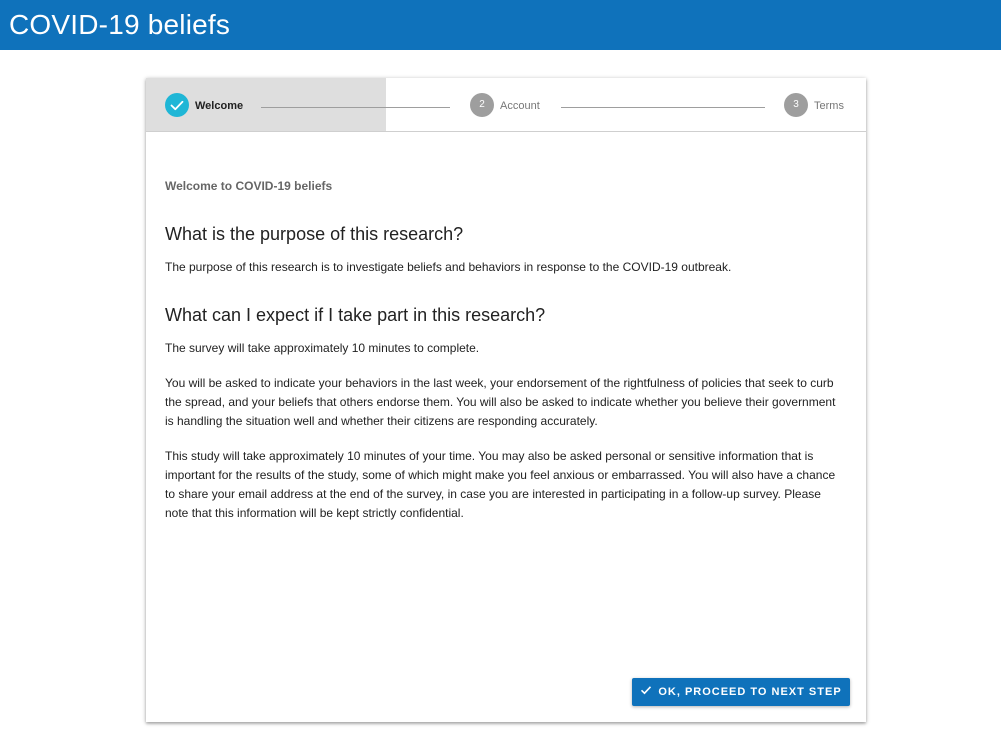  What do you see at coordinates (796, 105) in the screenshot?
I see `step-terms-number: 3` at bounding box center [796, 105].